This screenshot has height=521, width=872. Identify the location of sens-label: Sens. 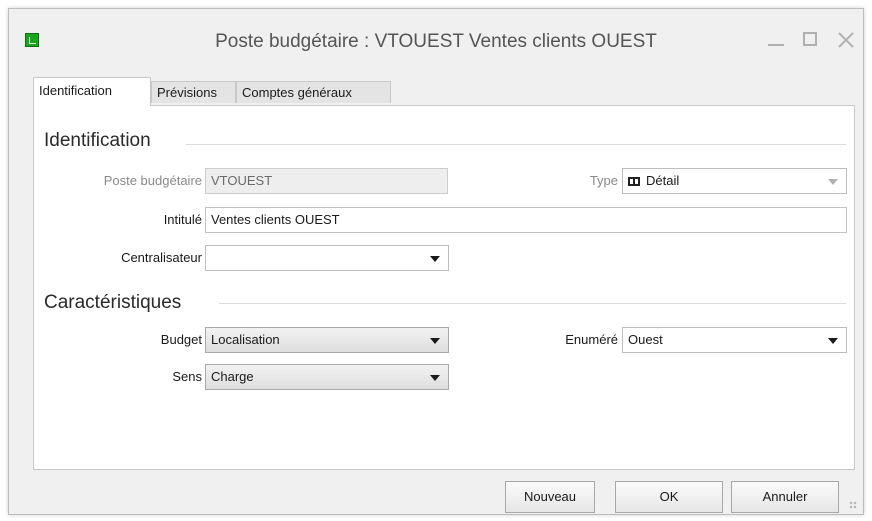
(187, 376).